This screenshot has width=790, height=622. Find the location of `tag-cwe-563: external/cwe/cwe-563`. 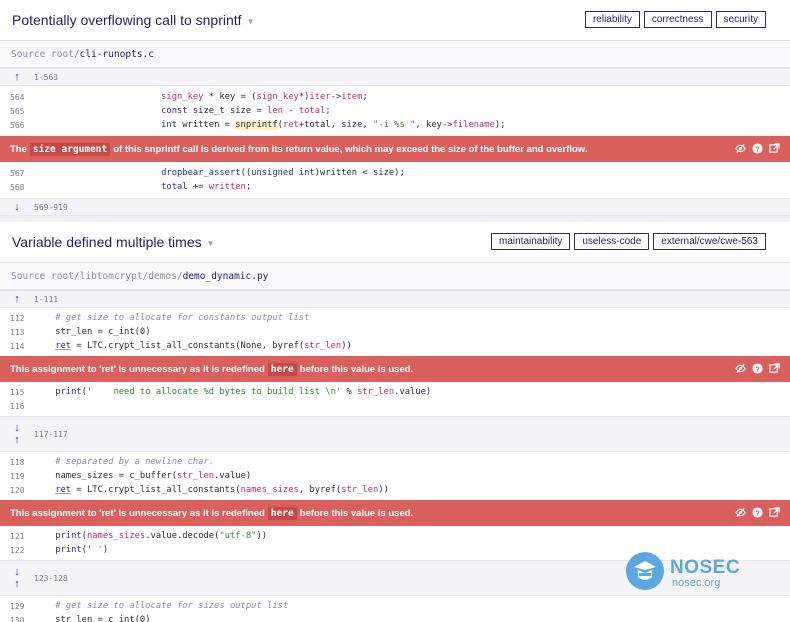

tag-cwe-563: external/cwe/cwe-563 is located at coordinates (709, 241).